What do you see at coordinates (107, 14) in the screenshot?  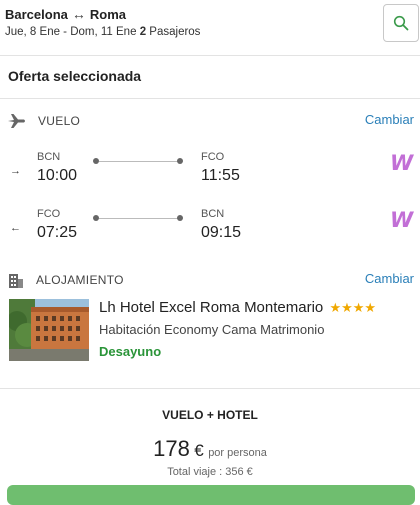 I see `destination-city: Roma` at bounding box center [107, 14].